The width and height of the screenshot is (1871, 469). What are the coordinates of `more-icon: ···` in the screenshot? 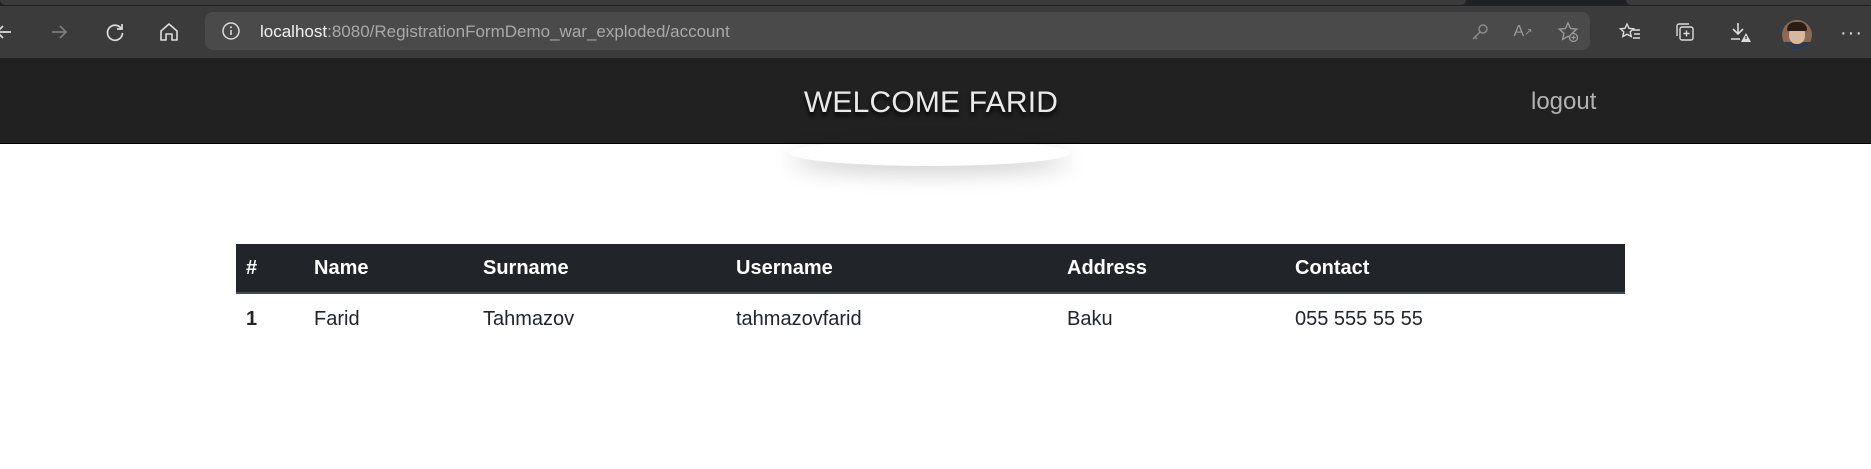 It's located at (1851, 33).